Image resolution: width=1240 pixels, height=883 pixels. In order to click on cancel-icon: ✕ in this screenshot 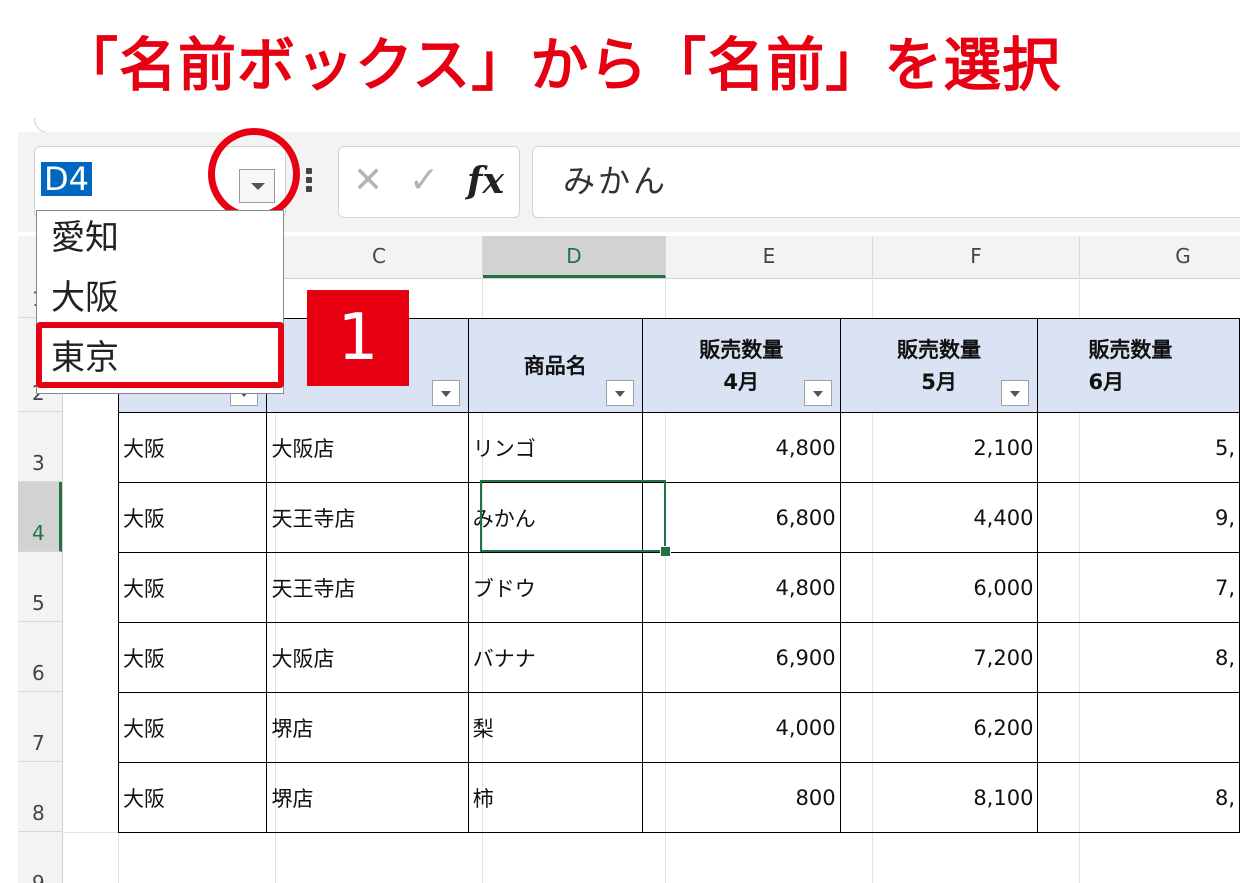, I will do `click(368, 181)`.